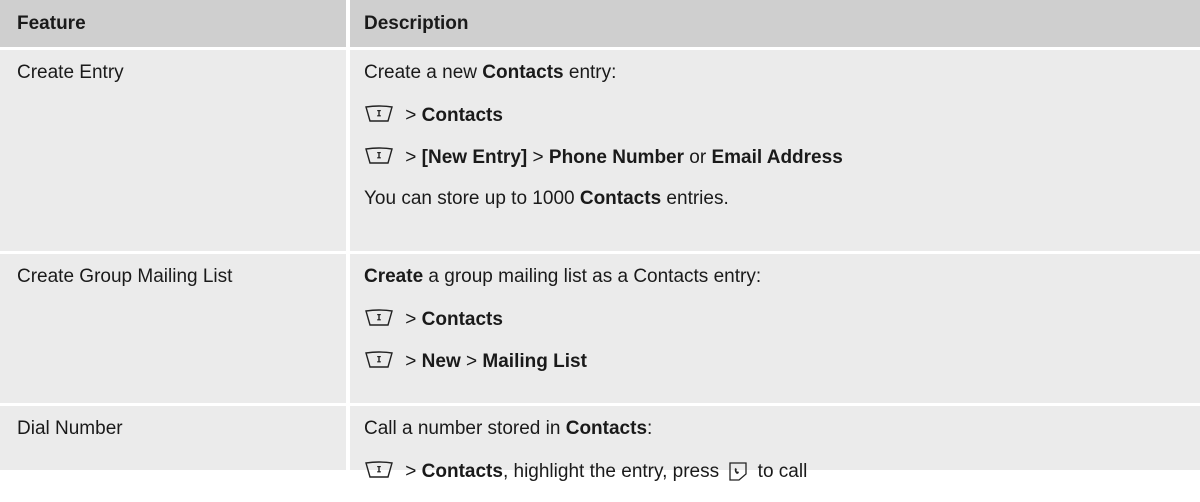 This screenshot has height=502, width=1200. Describe the element at coordinates (782, 83) in the screenshot. I see `description-line: Create a new Contacts entry:` at that location.